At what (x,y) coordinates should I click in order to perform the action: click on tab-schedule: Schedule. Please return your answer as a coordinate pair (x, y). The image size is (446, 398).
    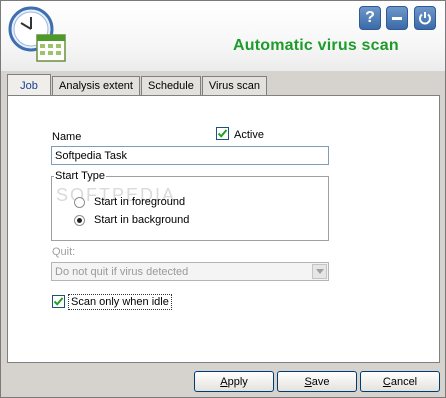
    Looking at the image, I should click on (170, 86).